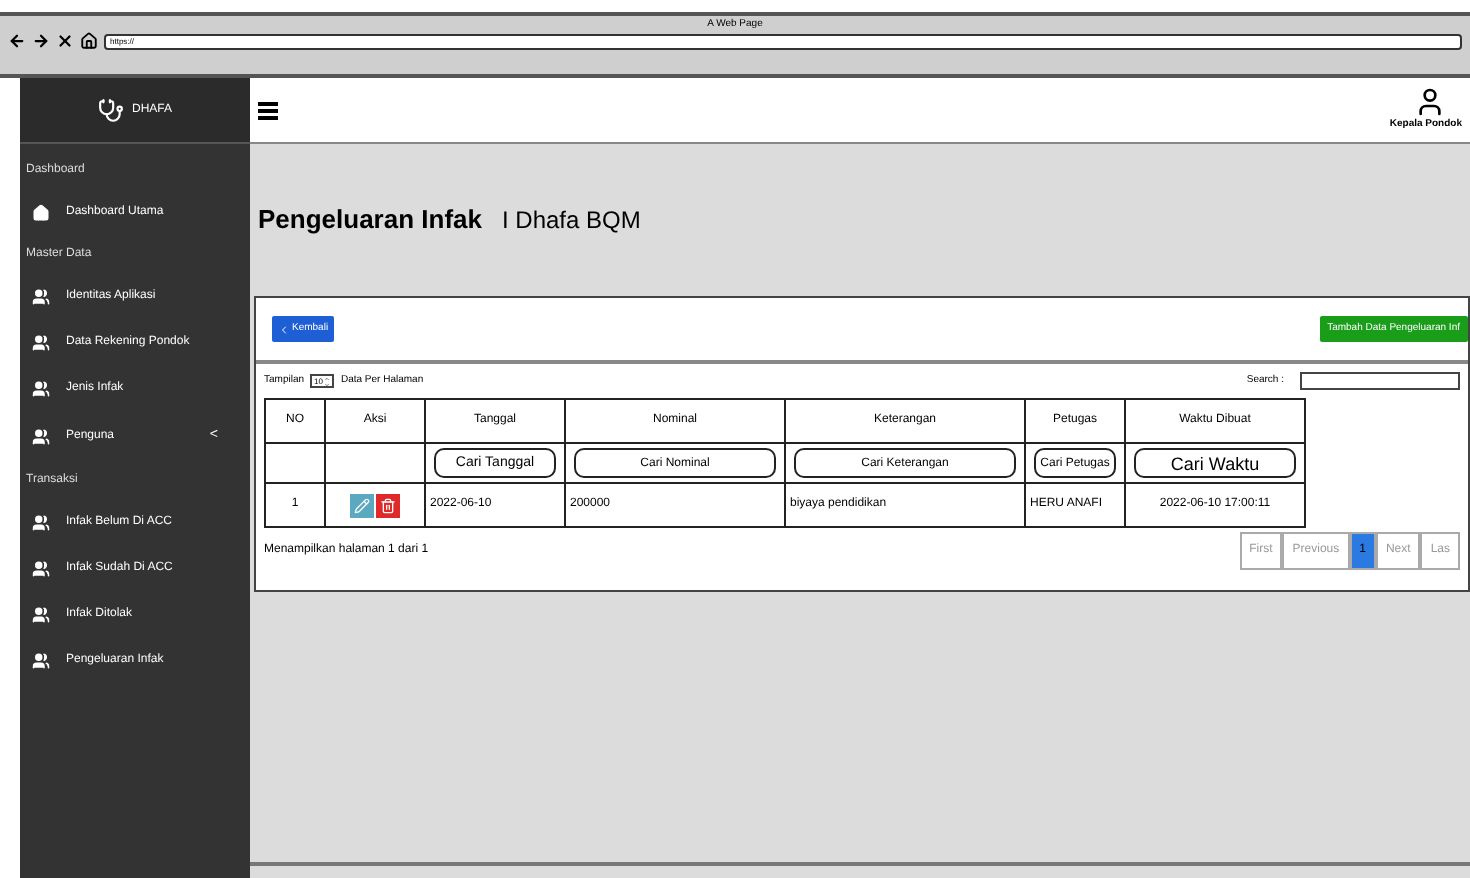 The width and height of the screenshot is (1470, 878). Describe the element at coordinates (571, 221) in the screenshot. I see `page-subtitle: I Dhafa BQM` at that location.